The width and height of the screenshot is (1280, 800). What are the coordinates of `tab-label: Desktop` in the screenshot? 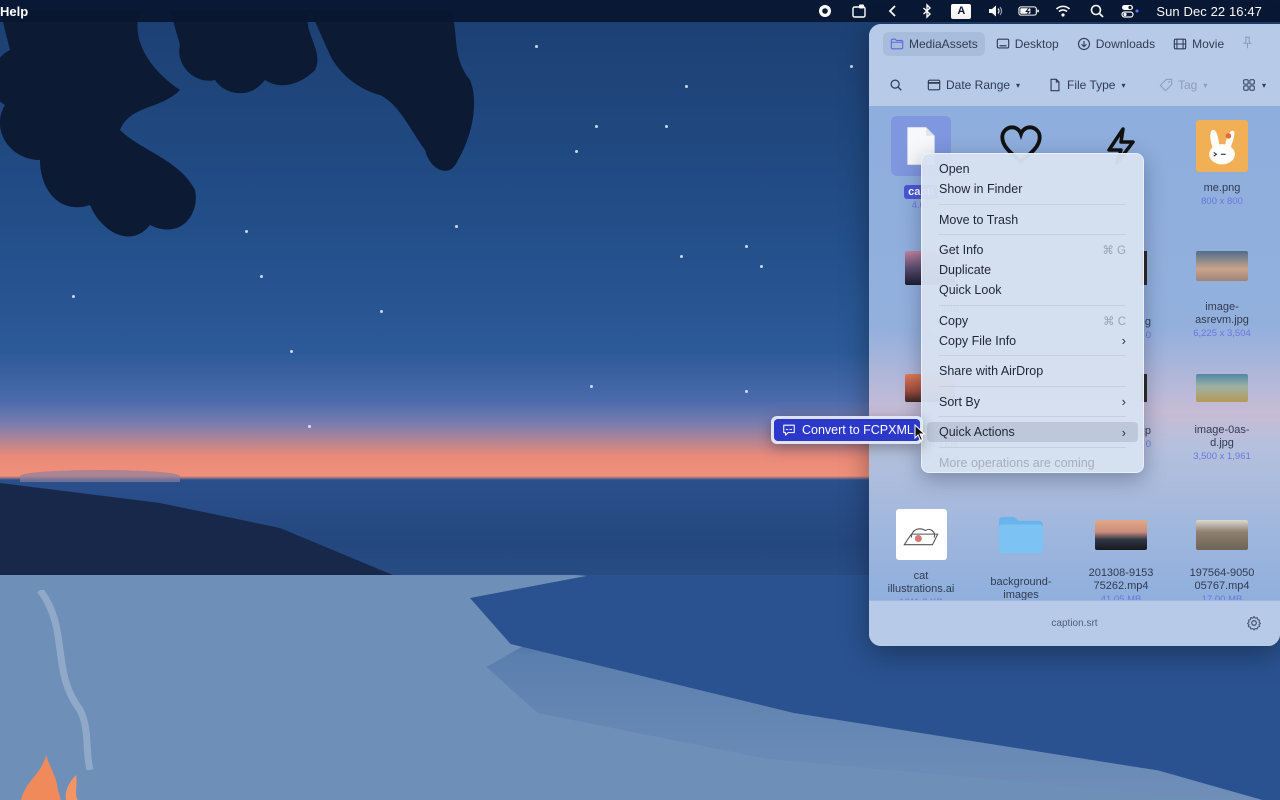 It's located at (1036, 44).